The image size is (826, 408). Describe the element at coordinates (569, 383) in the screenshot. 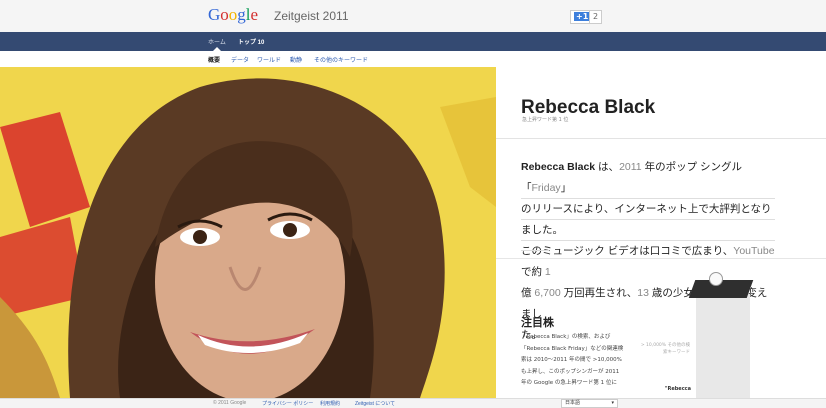

I see `notable-line: 年の Google の急上昇ワード第 1 位に` at that location.